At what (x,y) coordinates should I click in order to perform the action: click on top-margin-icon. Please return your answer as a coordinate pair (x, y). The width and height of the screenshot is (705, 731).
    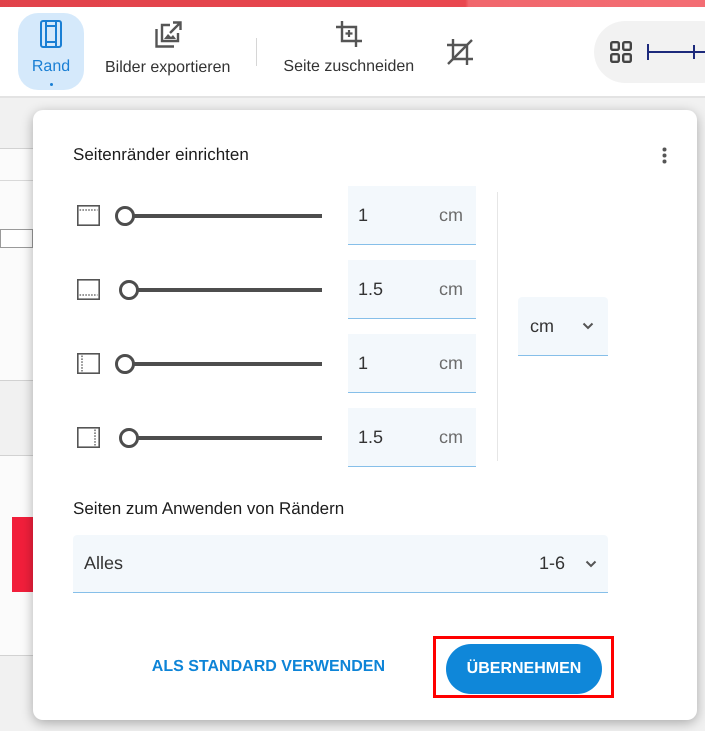
    Looking at the image, I should click on (88, 215).